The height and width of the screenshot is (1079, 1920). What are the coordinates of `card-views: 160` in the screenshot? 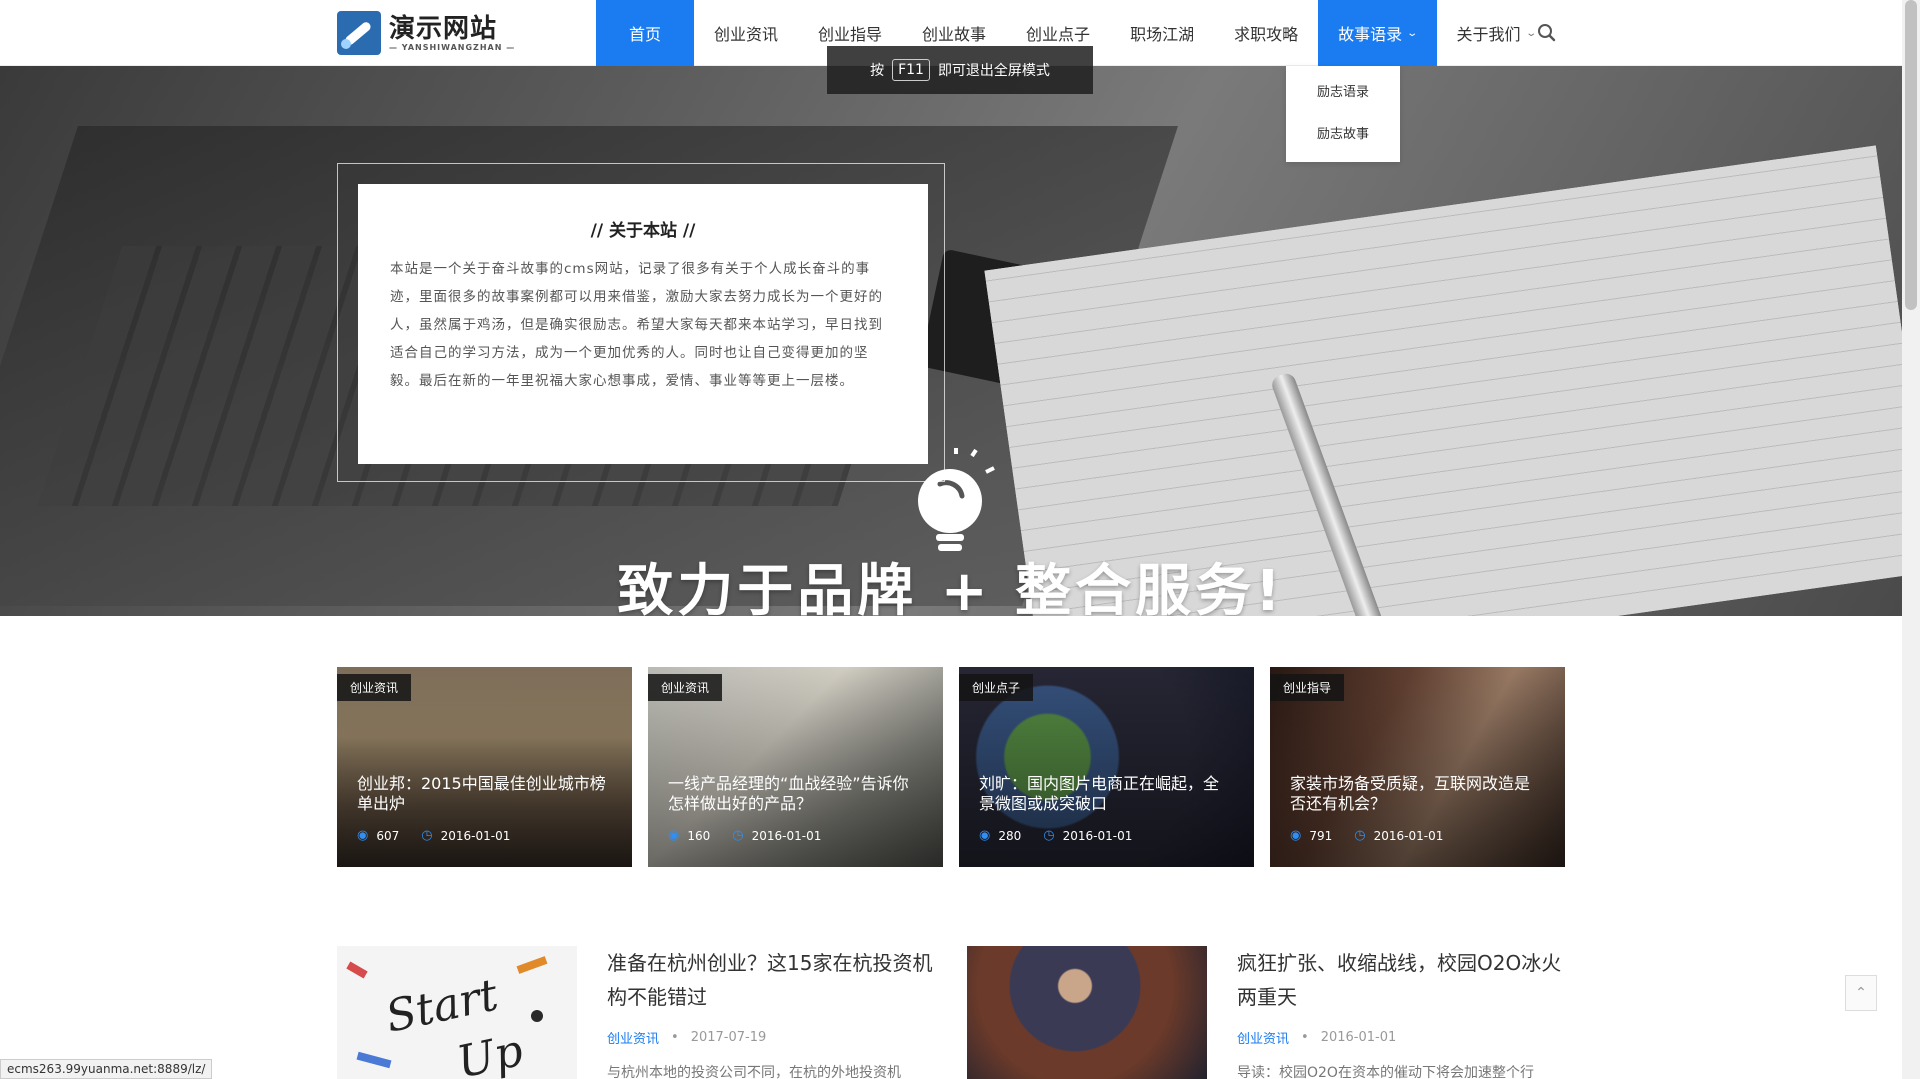 It's located at (699, 835).